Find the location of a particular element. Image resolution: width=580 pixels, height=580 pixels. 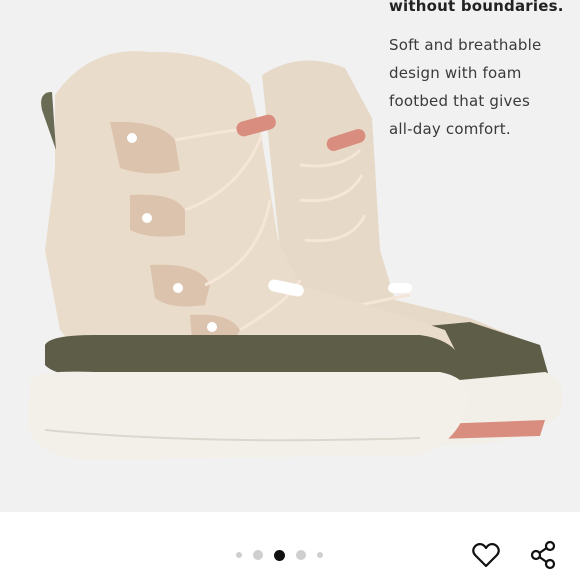

heart-icon is located at coordinates (486, 555).